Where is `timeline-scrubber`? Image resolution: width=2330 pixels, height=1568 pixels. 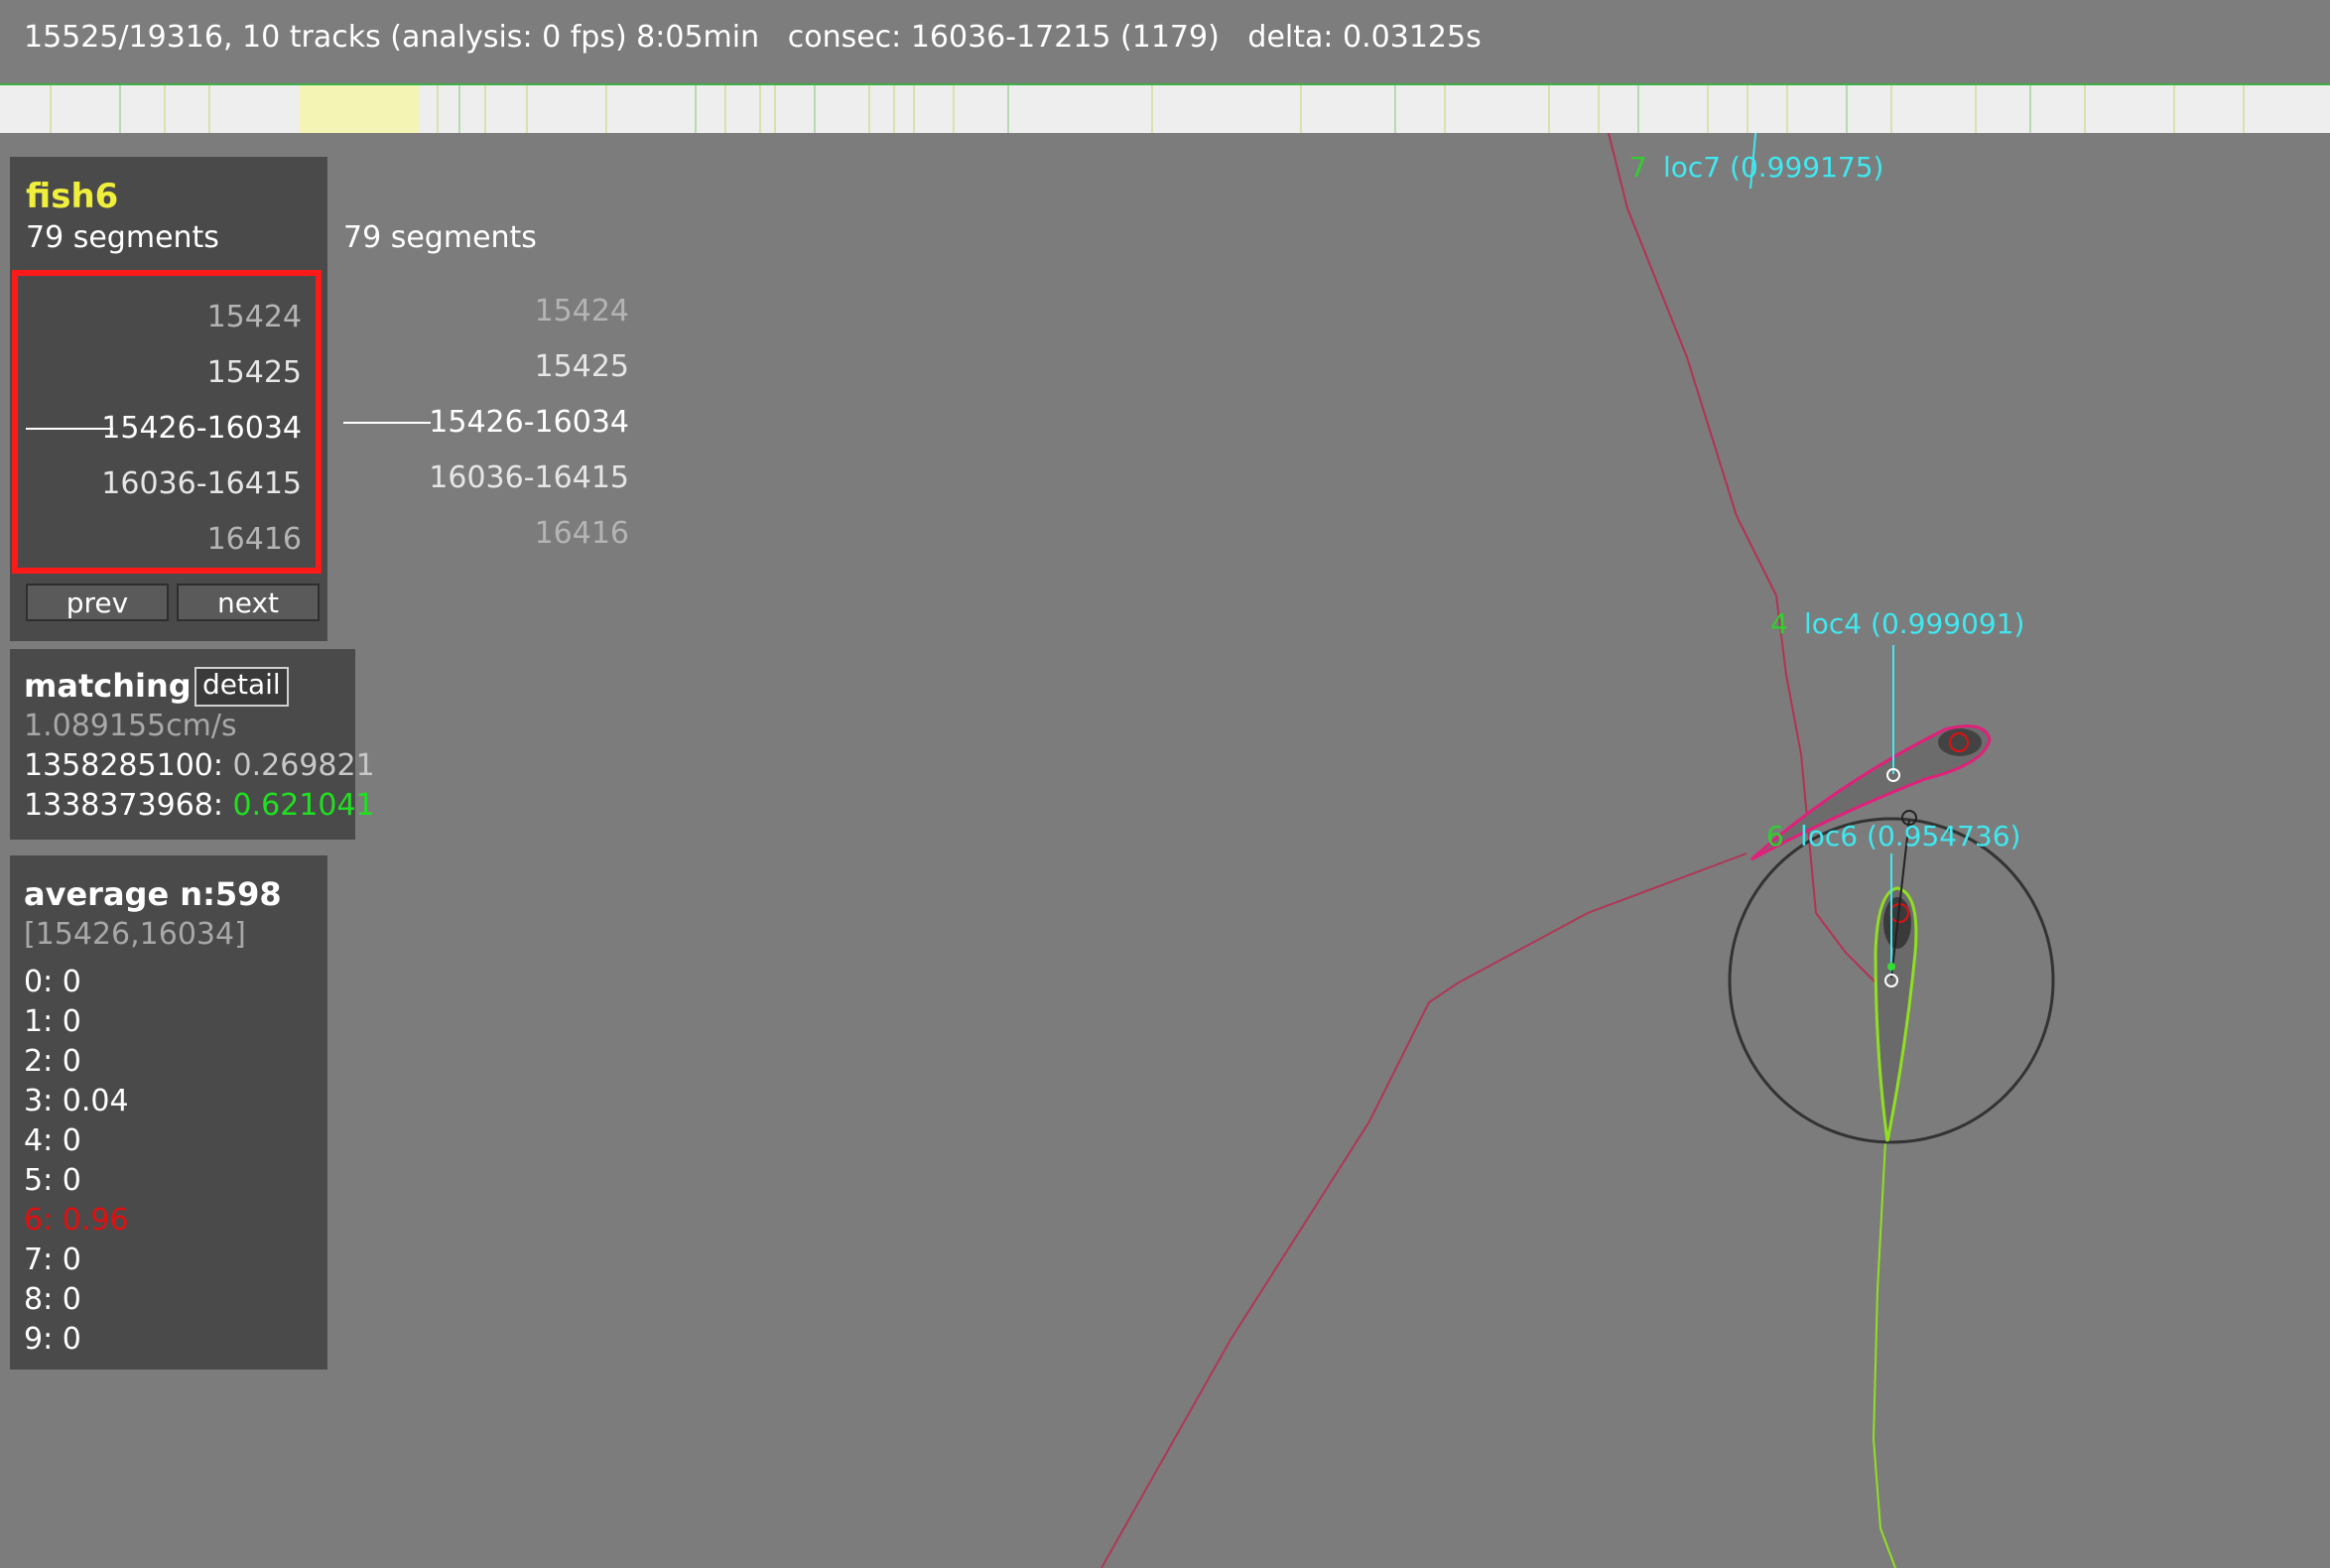
timeline-scrubber is located at coordinates (1165, 108).